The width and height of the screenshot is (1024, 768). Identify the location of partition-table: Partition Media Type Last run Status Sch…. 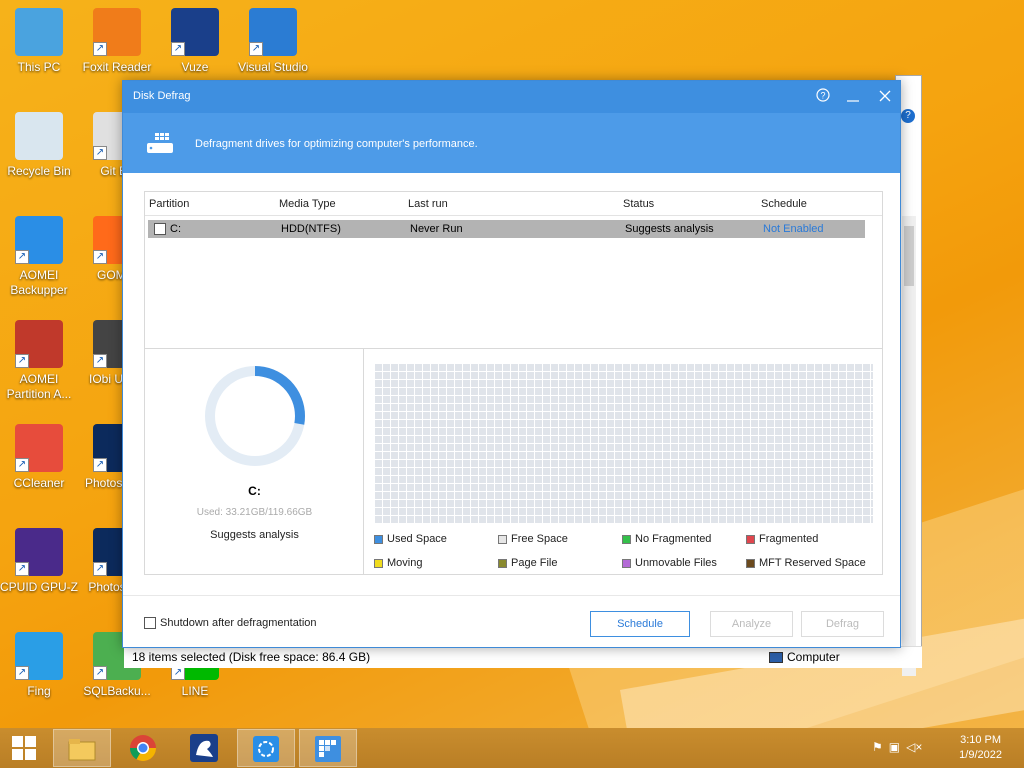
(513, 270).